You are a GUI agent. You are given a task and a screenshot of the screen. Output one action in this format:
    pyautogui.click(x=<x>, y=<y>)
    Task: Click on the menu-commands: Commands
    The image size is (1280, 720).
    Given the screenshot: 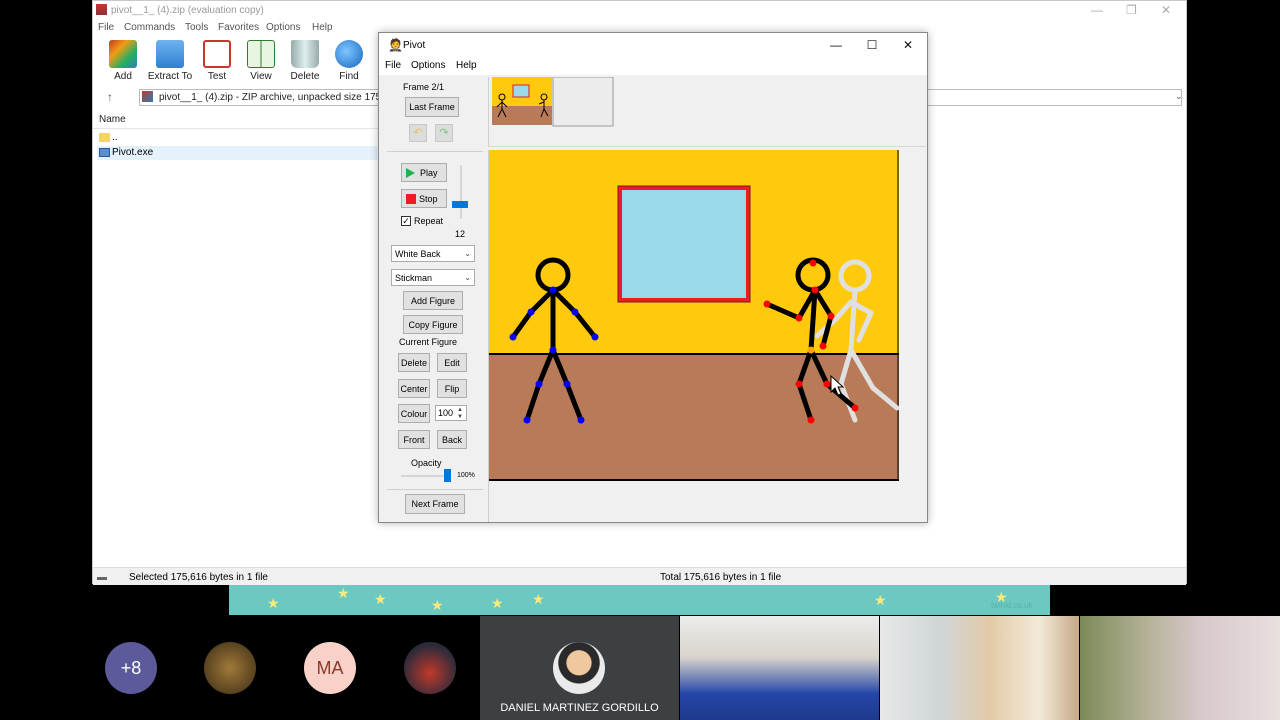 What is the action you would take?
    pyautogui.click(x=149, y=27)
    